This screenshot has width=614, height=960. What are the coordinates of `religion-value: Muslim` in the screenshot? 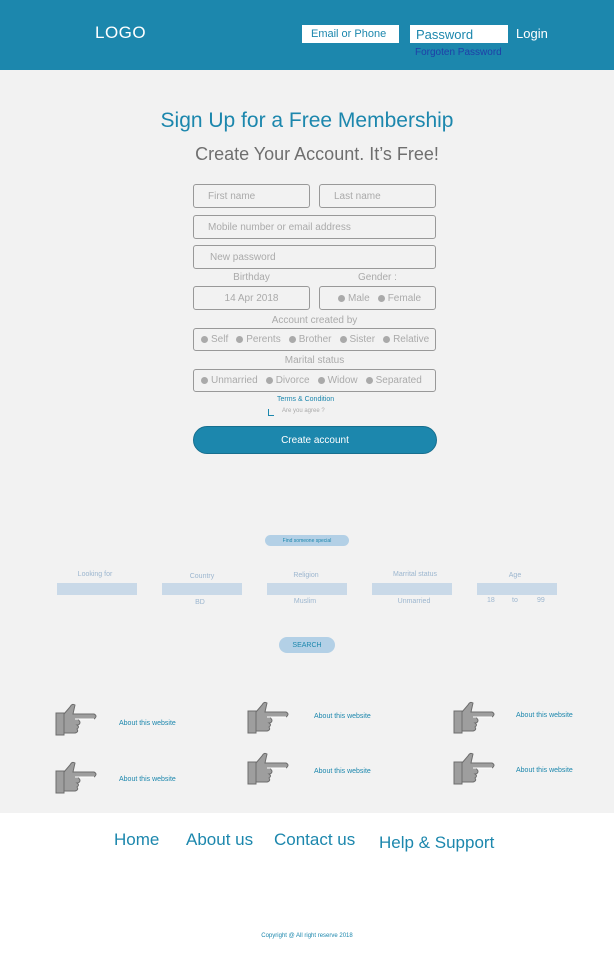 It's located at (305, 601).